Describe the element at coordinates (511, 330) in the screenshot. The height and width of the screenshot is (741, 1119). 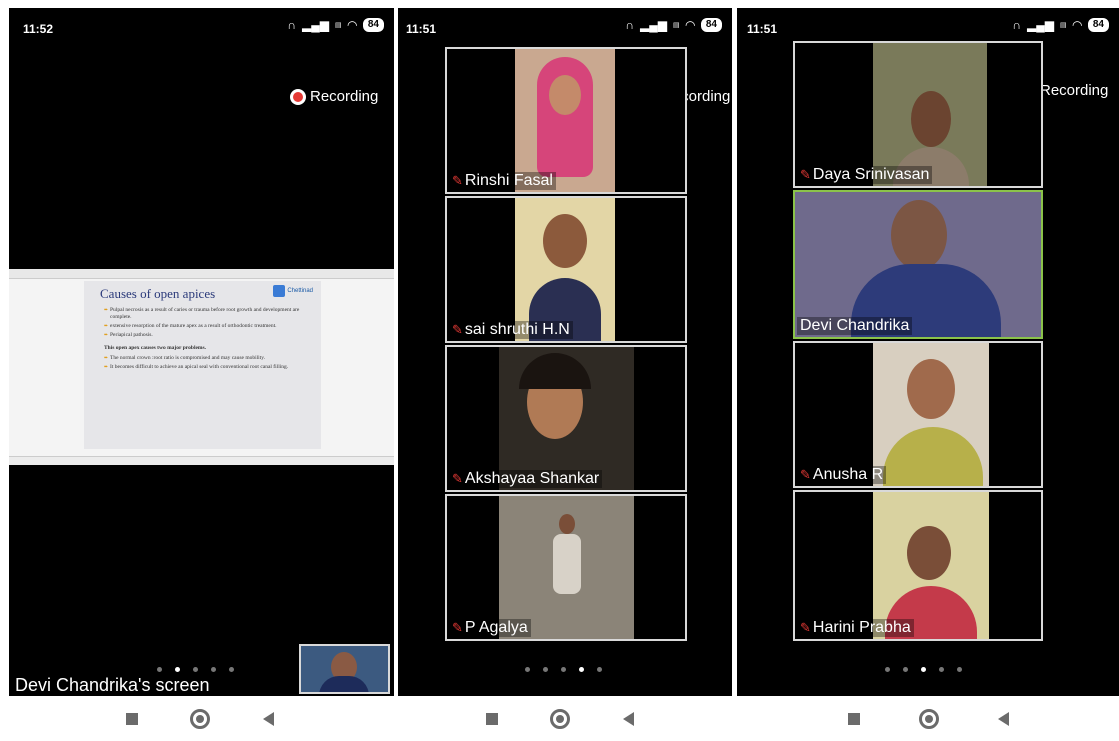
I see `participant-name-tag: ✎ sai shruthi H.N` at that location.